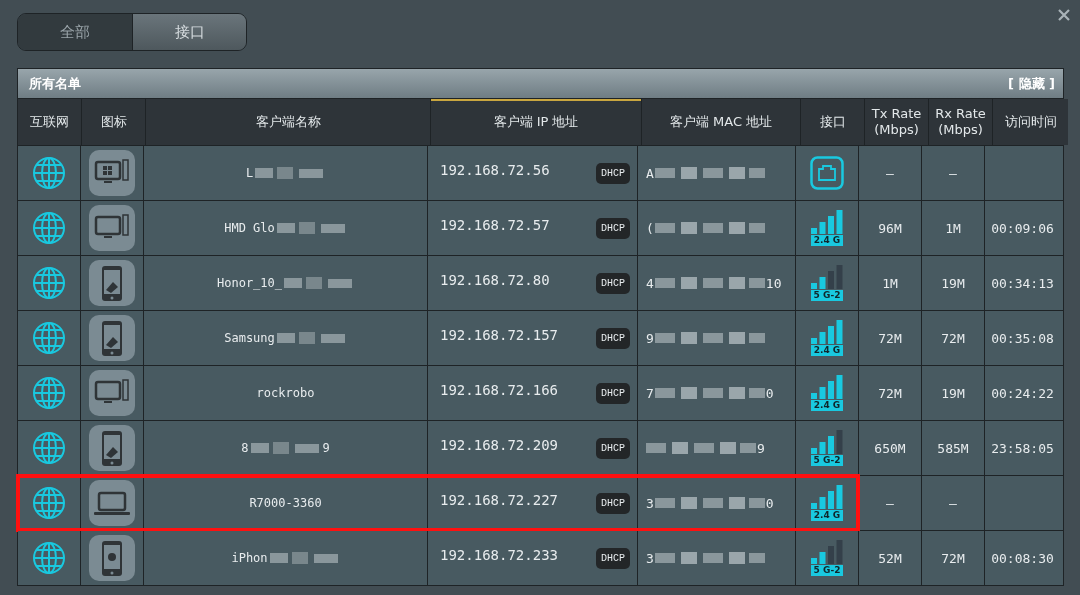 Image resolution: width=1080 pixels, height=595 pixels. What do you see at coordinates (1022, 558) in the screenshot?
I see `access-time: 00:08:30` at bounding box center [1022, 558].